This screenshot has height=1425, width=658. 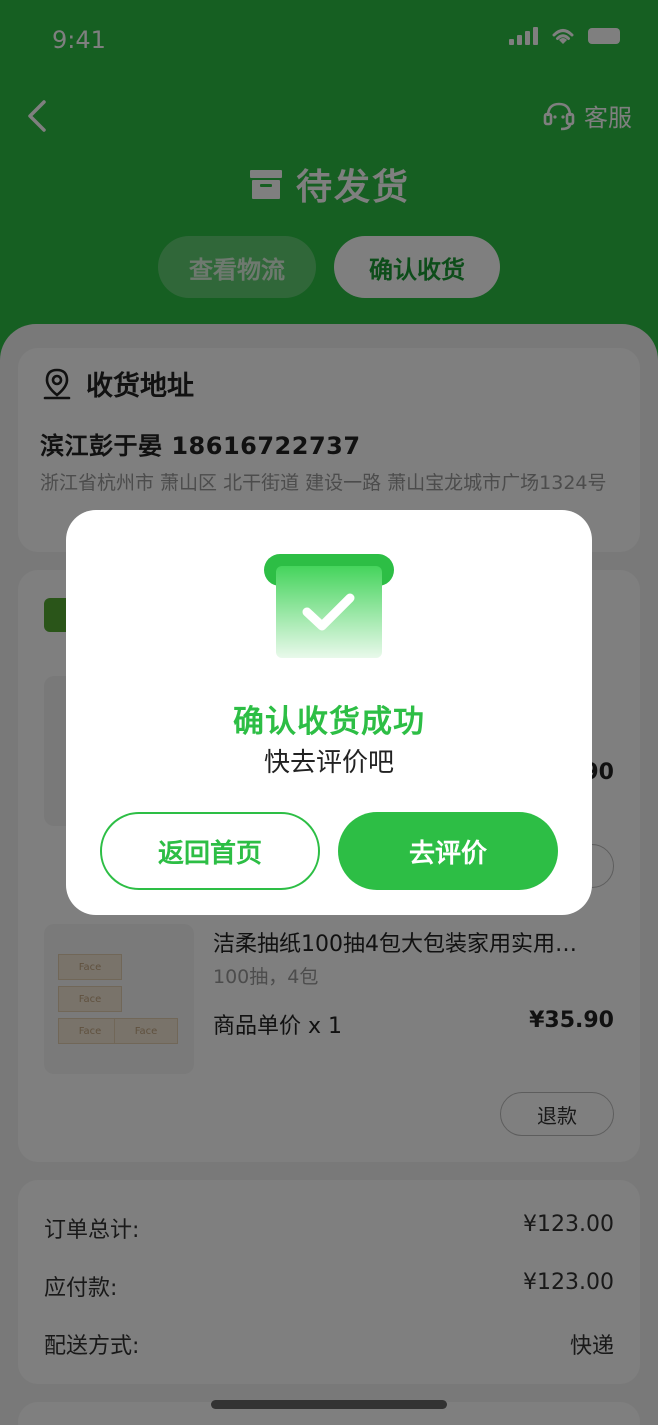 What do you see at coordinates (210, 851) in the screenshot?
I see `back-home-button: 返回首页` at bounding box center [210, 851].